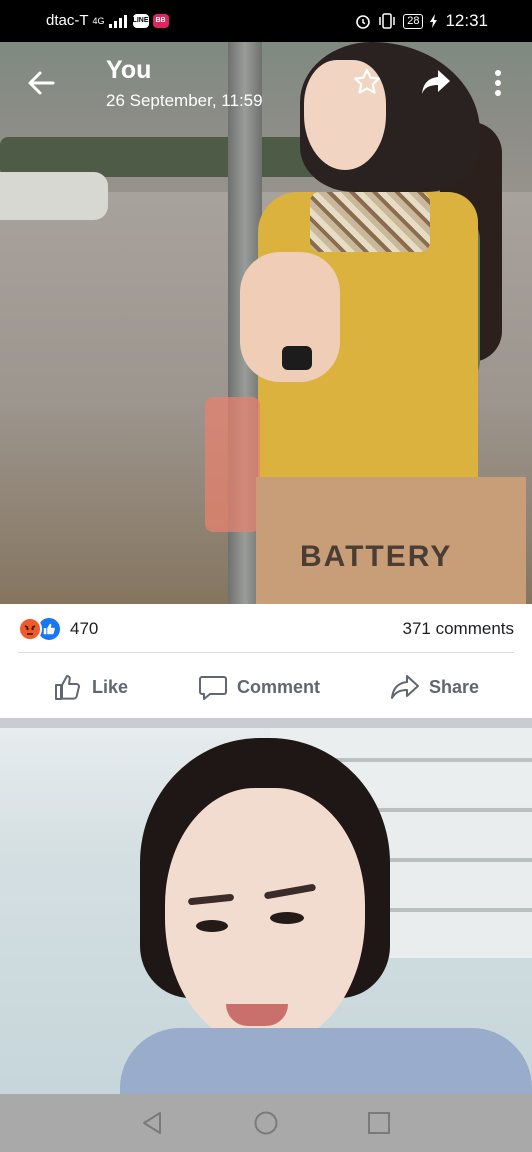 This screenshot has height=1152, width=532. Describe the element at coordinates (41, 83) in the screenshot. I see `back-arrow-icon` at that location.